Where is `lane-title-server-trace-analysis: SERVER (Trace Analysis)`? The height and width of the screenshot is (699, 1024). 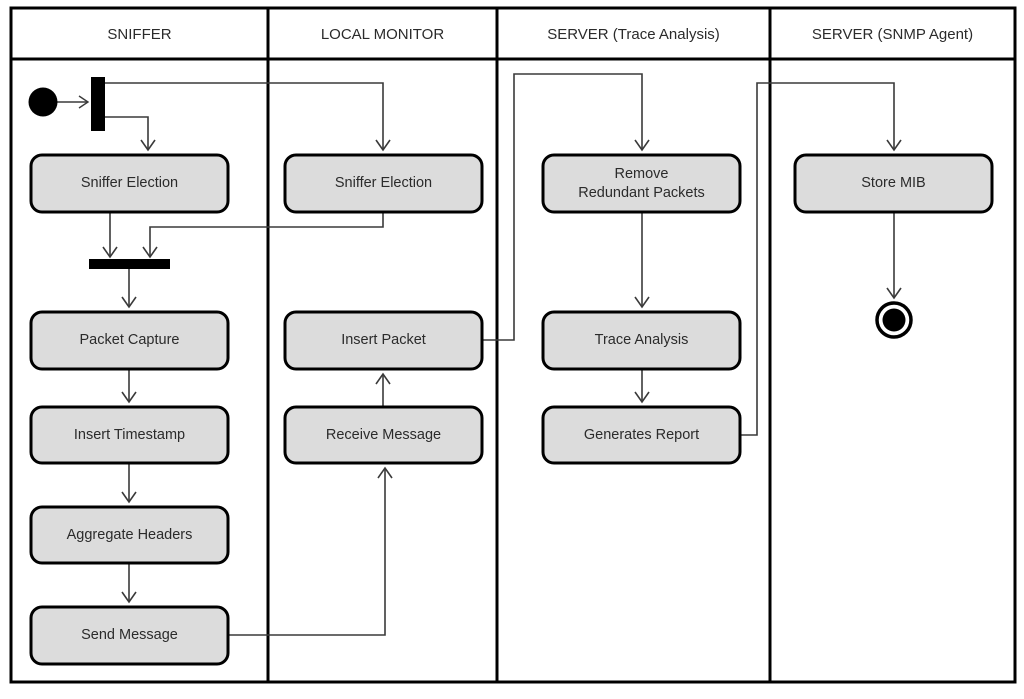
lane-title-server-trace-analysis: SERVER (Trace Analysis) is located at coordinates (633, 34).